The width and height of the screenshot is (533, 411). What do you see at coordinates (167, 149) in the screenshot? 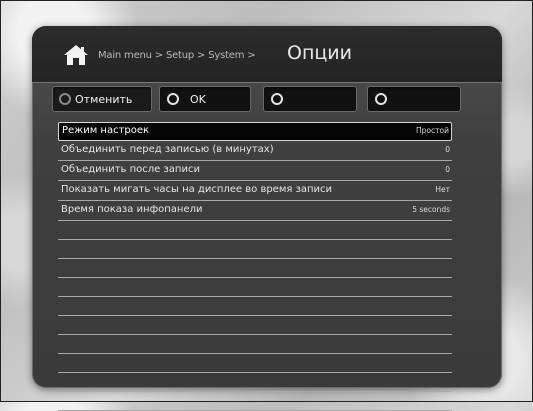
I see `setting-name: Объединить перед записью (в минутах)` at bounding box center [167, 149].